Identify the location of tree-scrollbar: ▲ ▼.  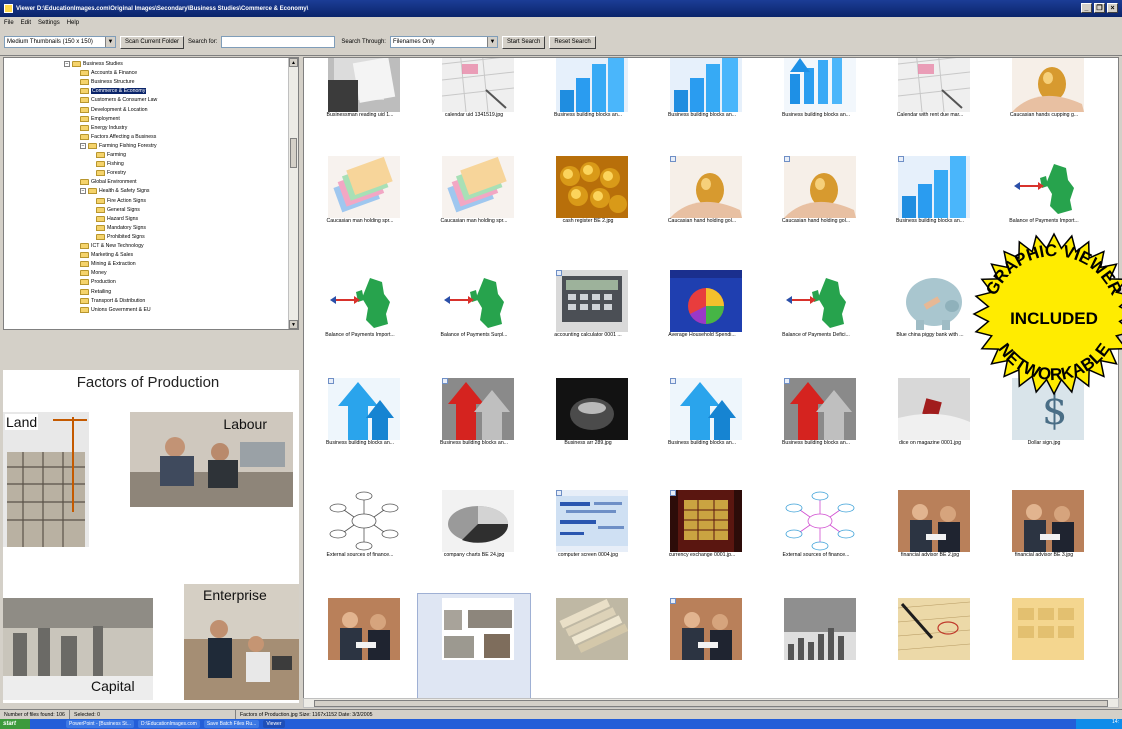
(293, 193).